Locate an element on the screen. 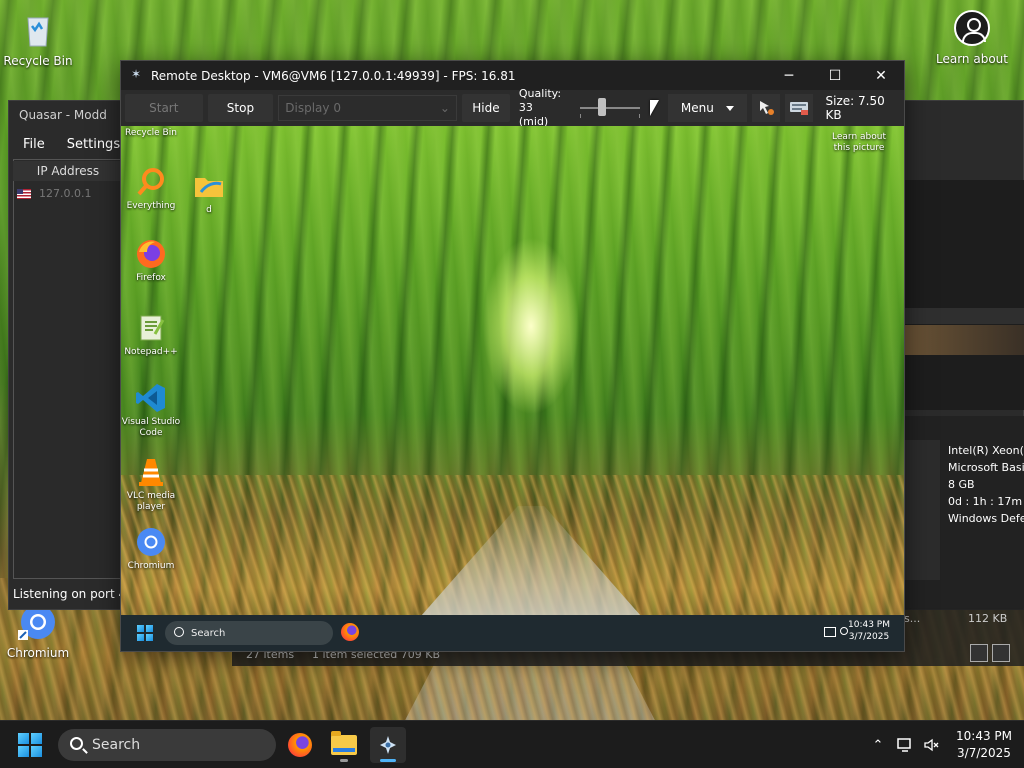 This screenshot has height=768, width=1024. remote-icon-label: VLC media player is located at coordinates (151, 501).